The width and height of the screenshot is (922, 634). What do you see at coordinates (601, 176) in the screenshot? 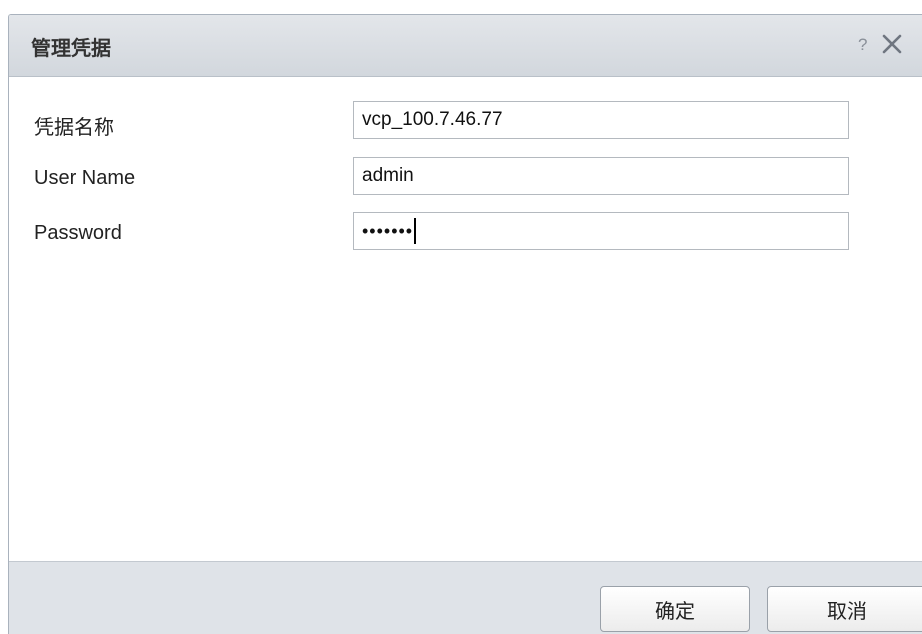
I see `username-input: admin` at bounding box center [601, 176].